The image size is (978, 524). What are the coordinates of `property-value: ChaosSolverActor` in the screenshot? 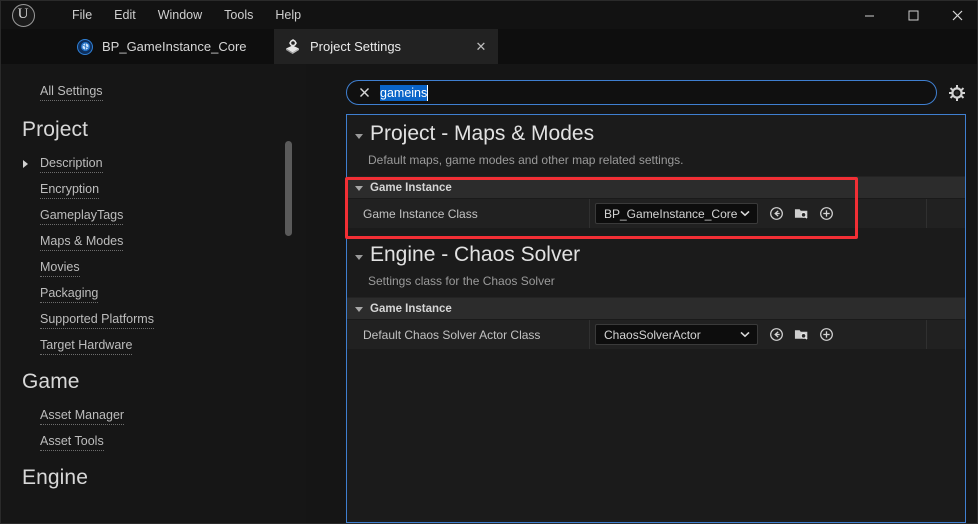 It's located at (715, 334).